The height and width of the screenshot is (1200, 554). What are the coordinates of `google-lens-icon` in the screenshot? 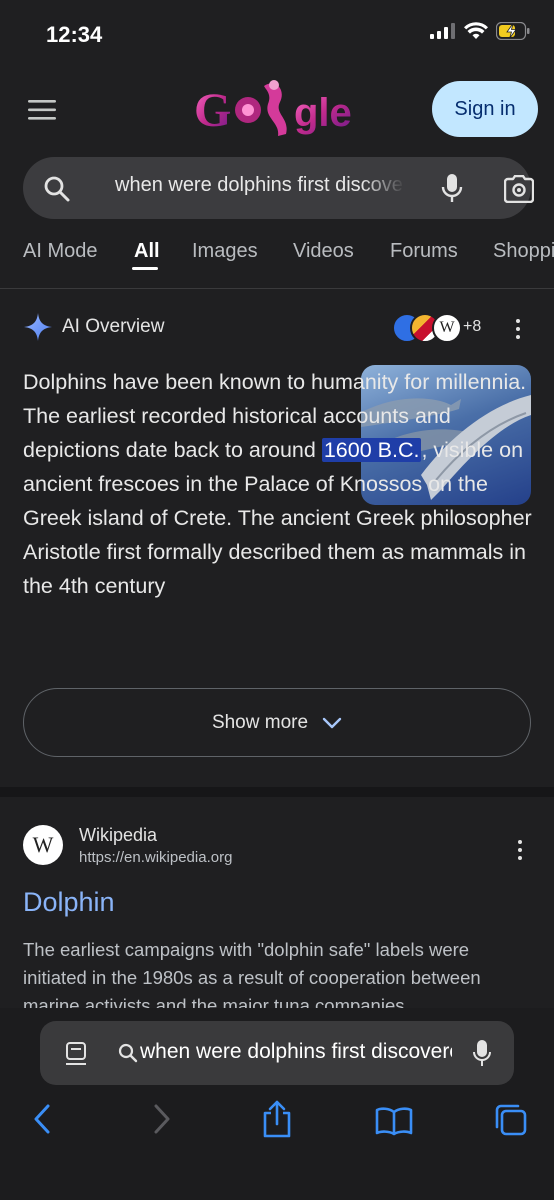 It's located at (519, 189).